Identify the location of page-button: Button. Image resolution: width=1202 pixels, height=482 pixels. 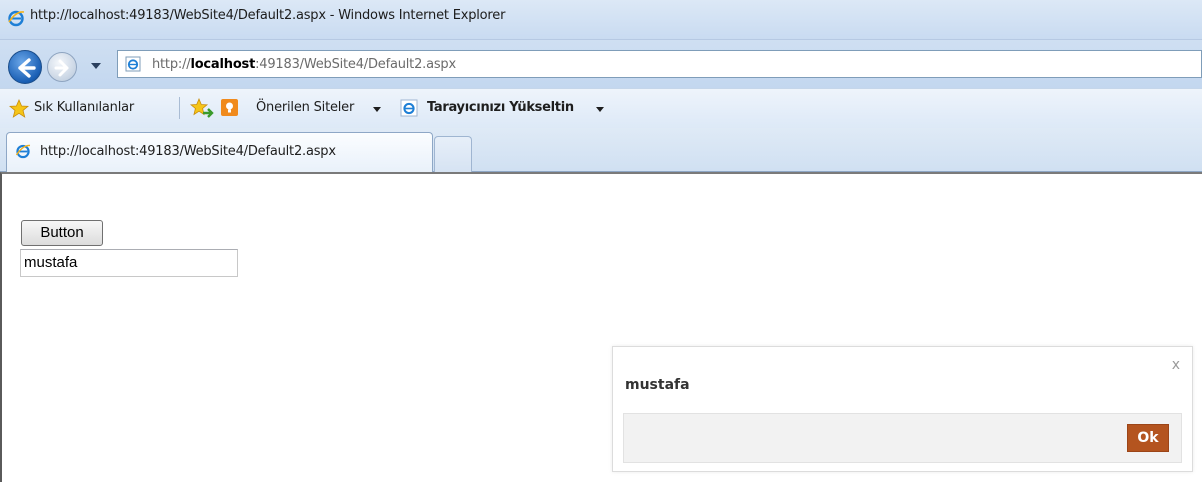
(62, 233).